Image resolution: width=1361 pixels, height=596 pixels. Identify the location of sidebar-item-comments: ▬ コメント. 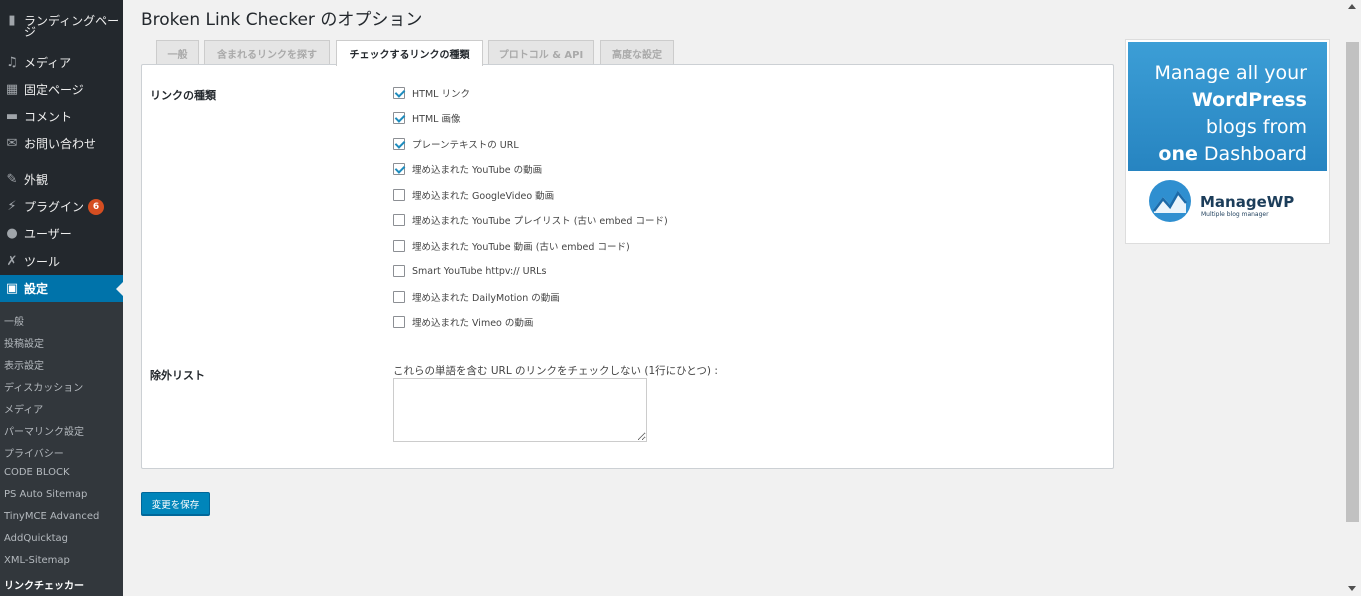
(61, 116).